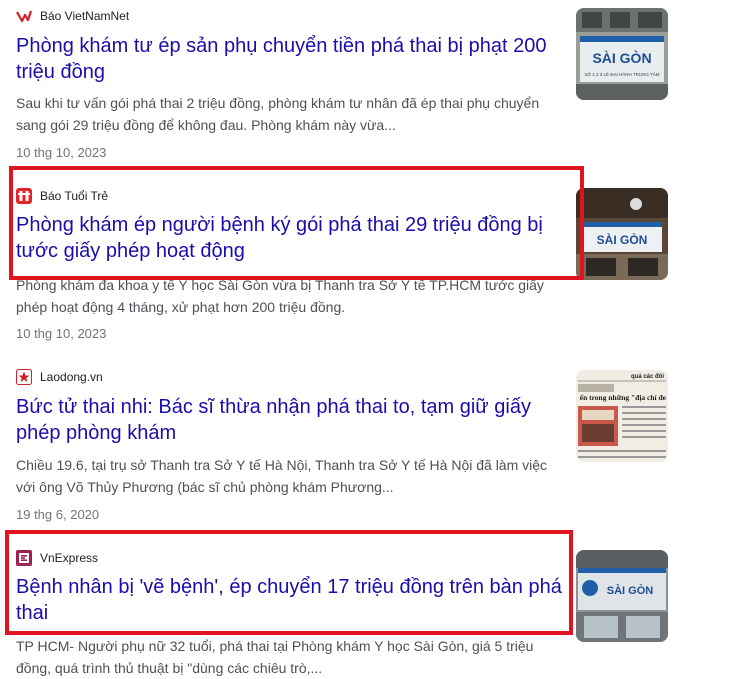 This screenshot has width=743, height=679. I want to click on source-name: Laodong.vn, so click(71, 377).